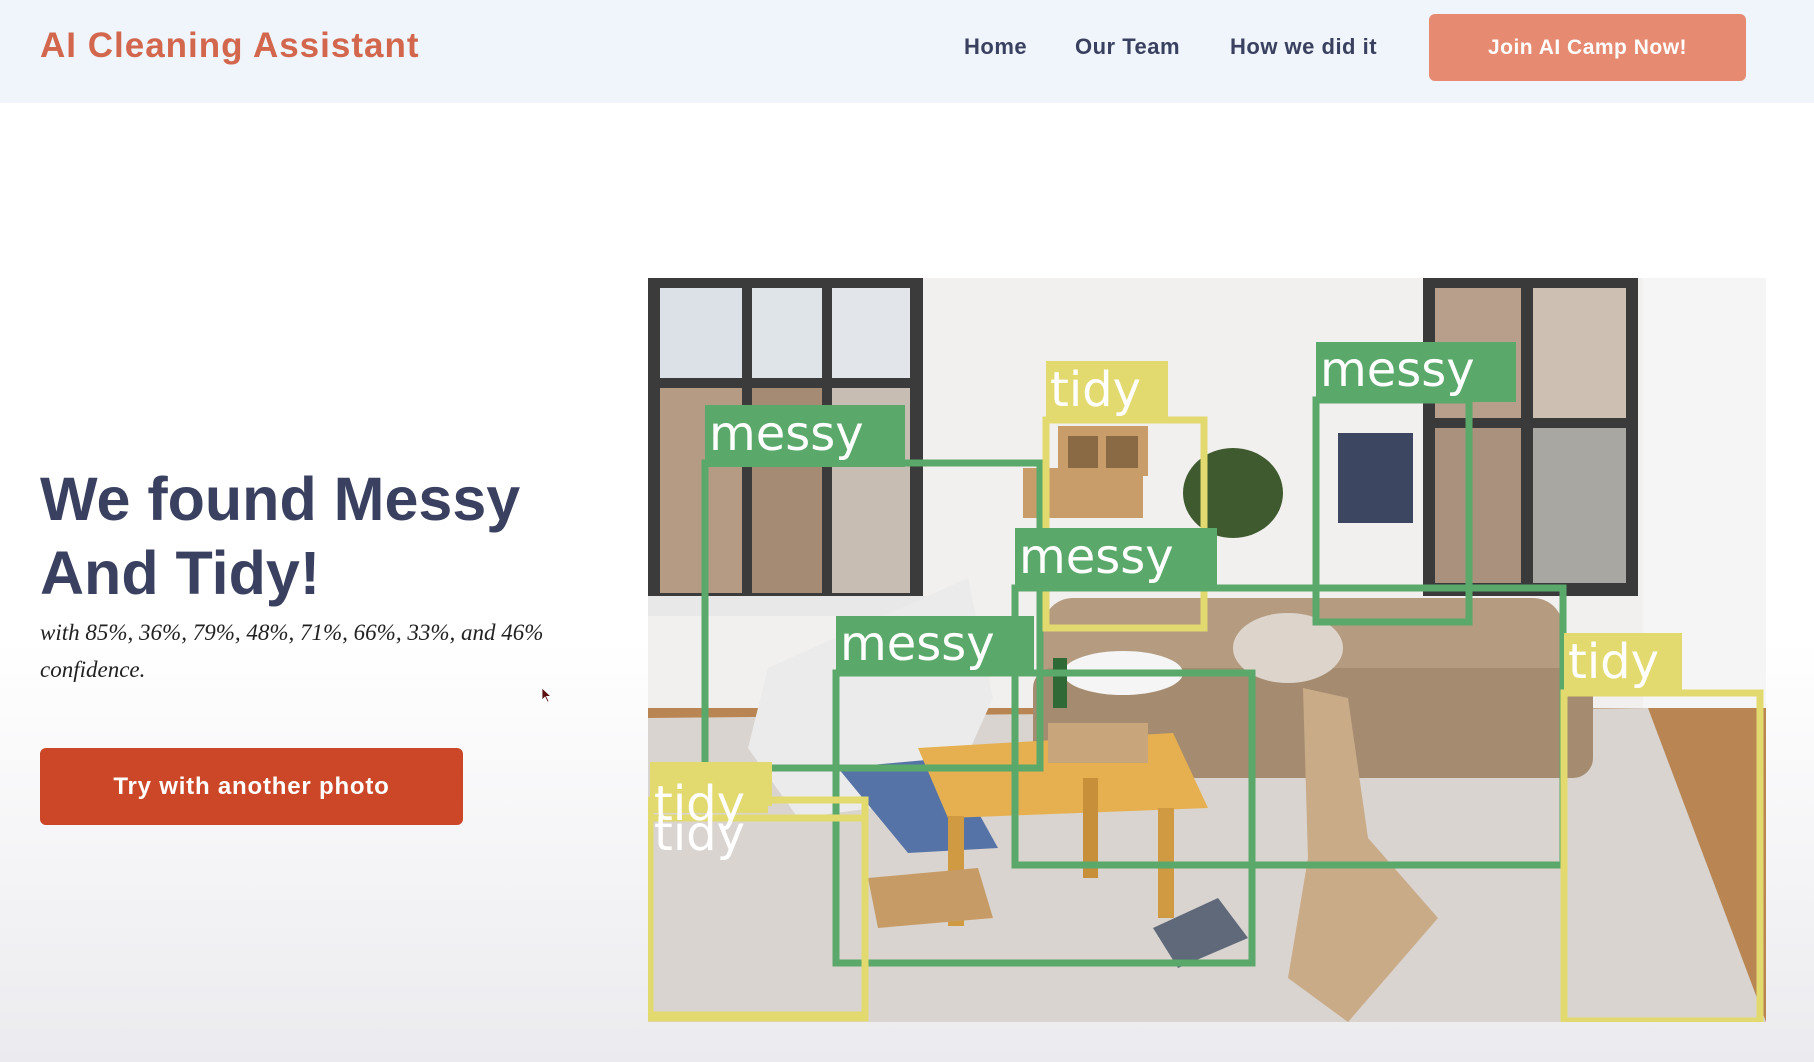  What do you see at coordinates (1127, 47) in the screenshot?
I see `nav-link-our-team: Our Team` at bounding box center [1127, 47].